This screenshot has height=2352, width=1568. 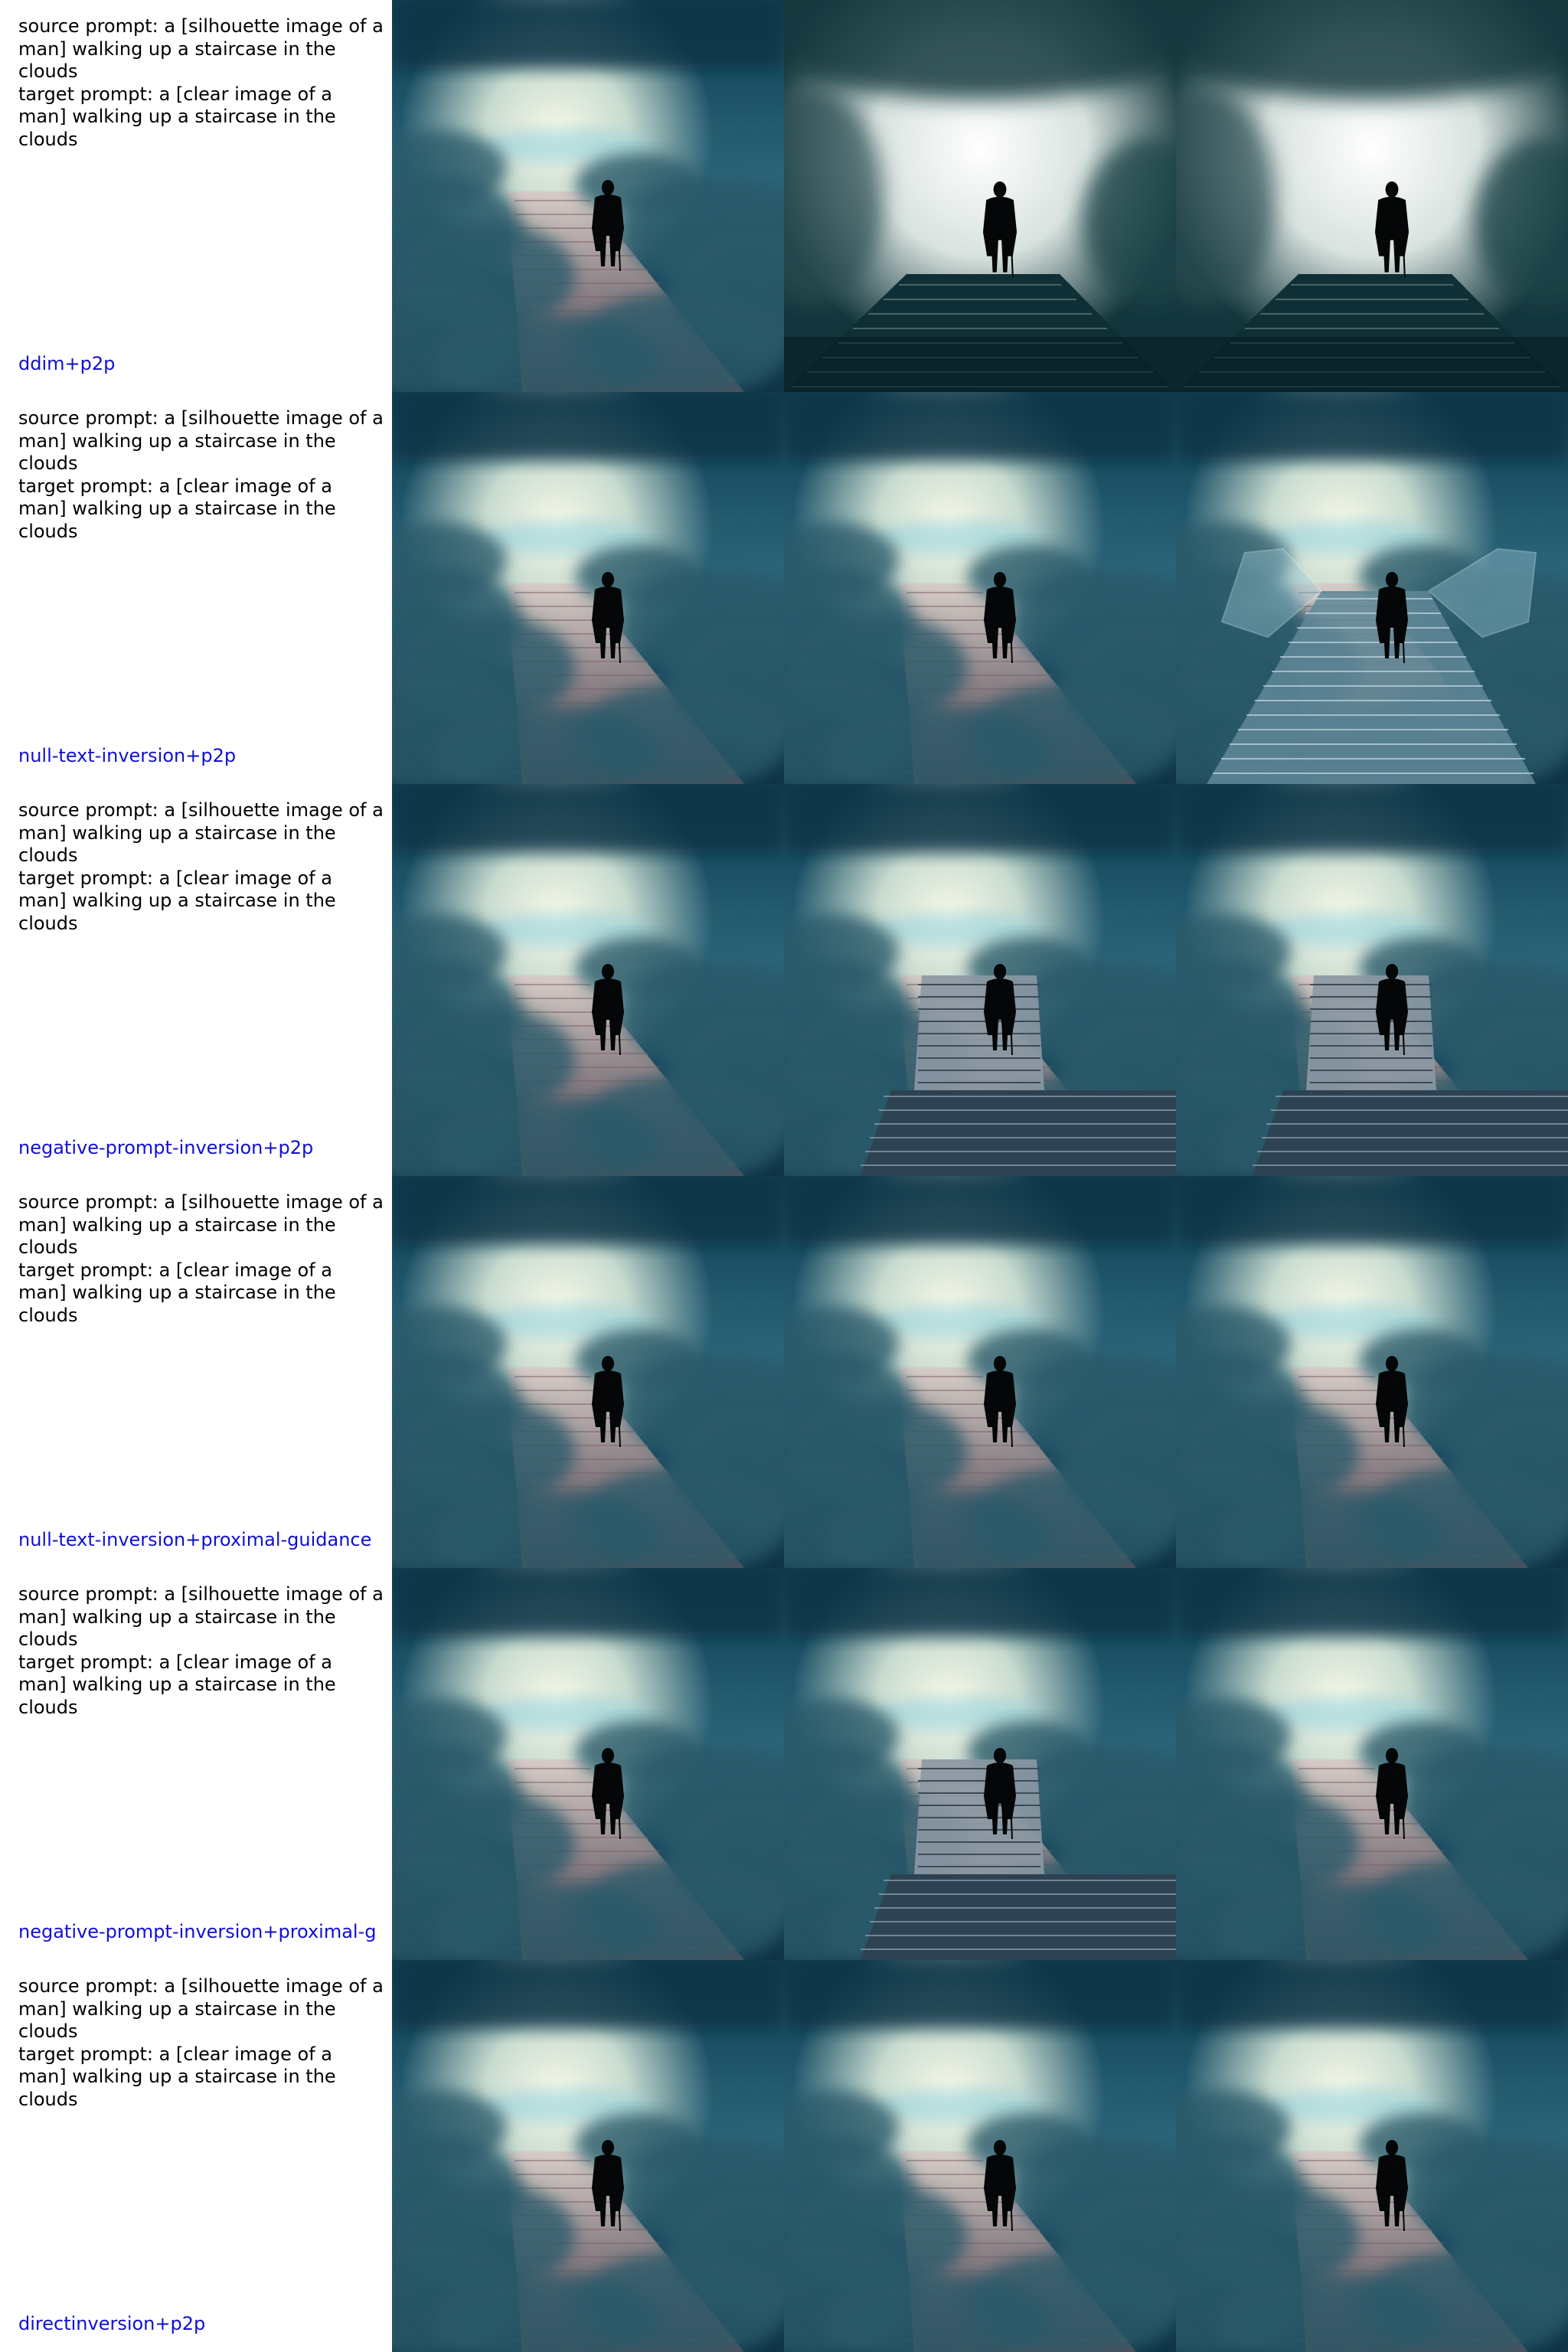 I want to click on method-label: null-text-inversion+p2p, so click(x=127, y=755).